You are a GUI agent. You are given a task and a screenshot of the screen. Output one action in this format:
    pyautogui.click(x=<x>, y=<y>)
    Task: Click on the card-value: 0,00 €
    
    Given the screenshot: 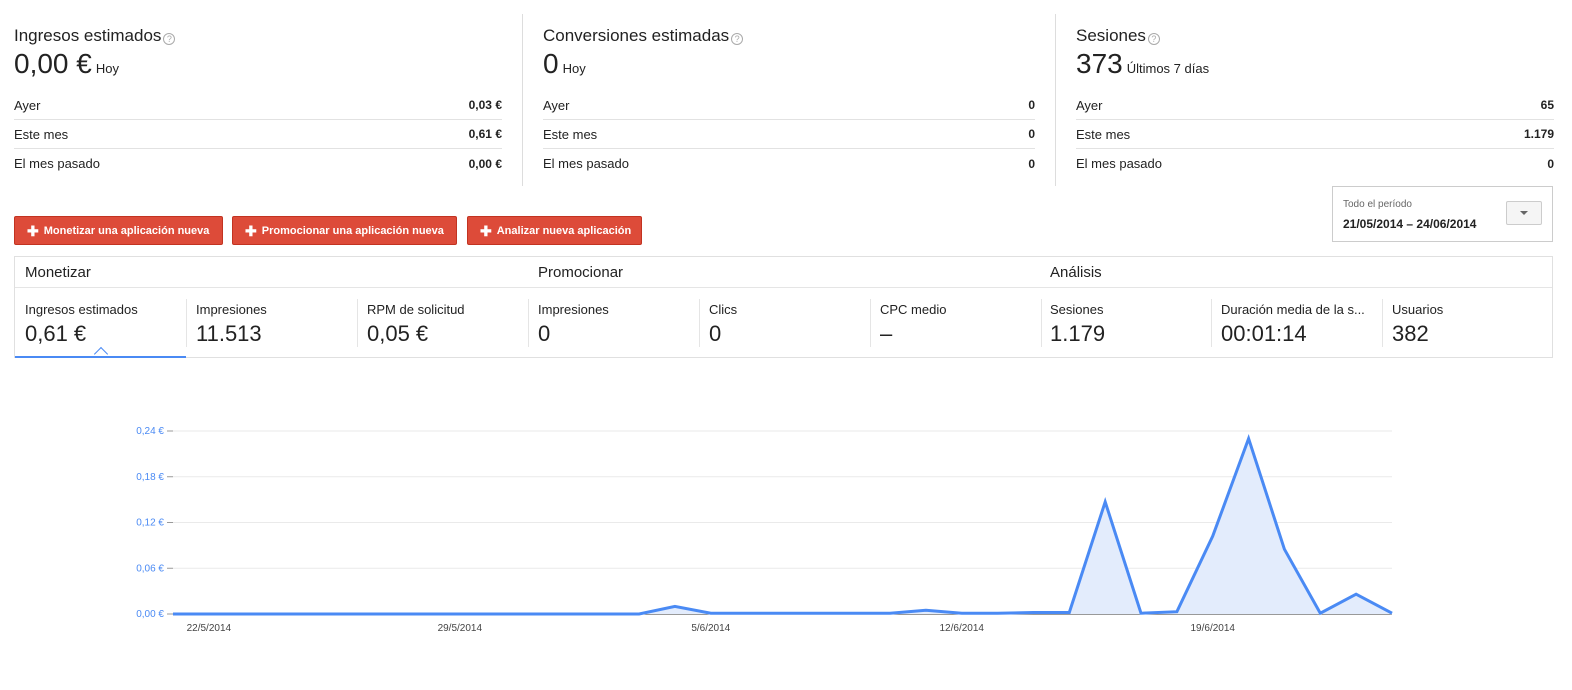 What is the action you would take?
    pyautogui.click(x=53, y=63)
    